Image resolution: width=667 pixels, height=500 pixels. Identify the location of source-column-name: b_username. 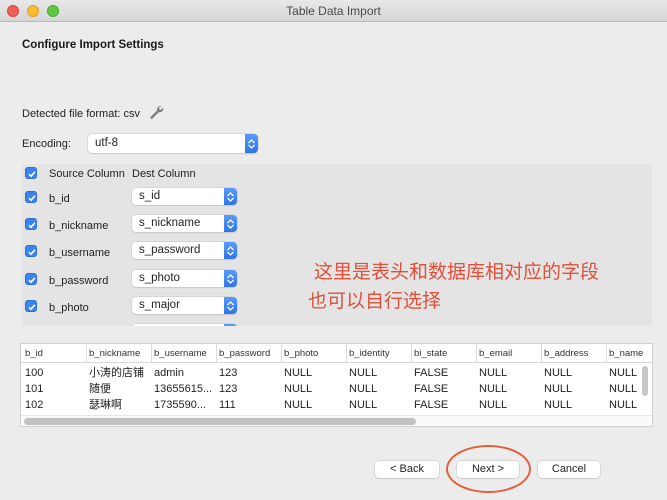
(80, 253).